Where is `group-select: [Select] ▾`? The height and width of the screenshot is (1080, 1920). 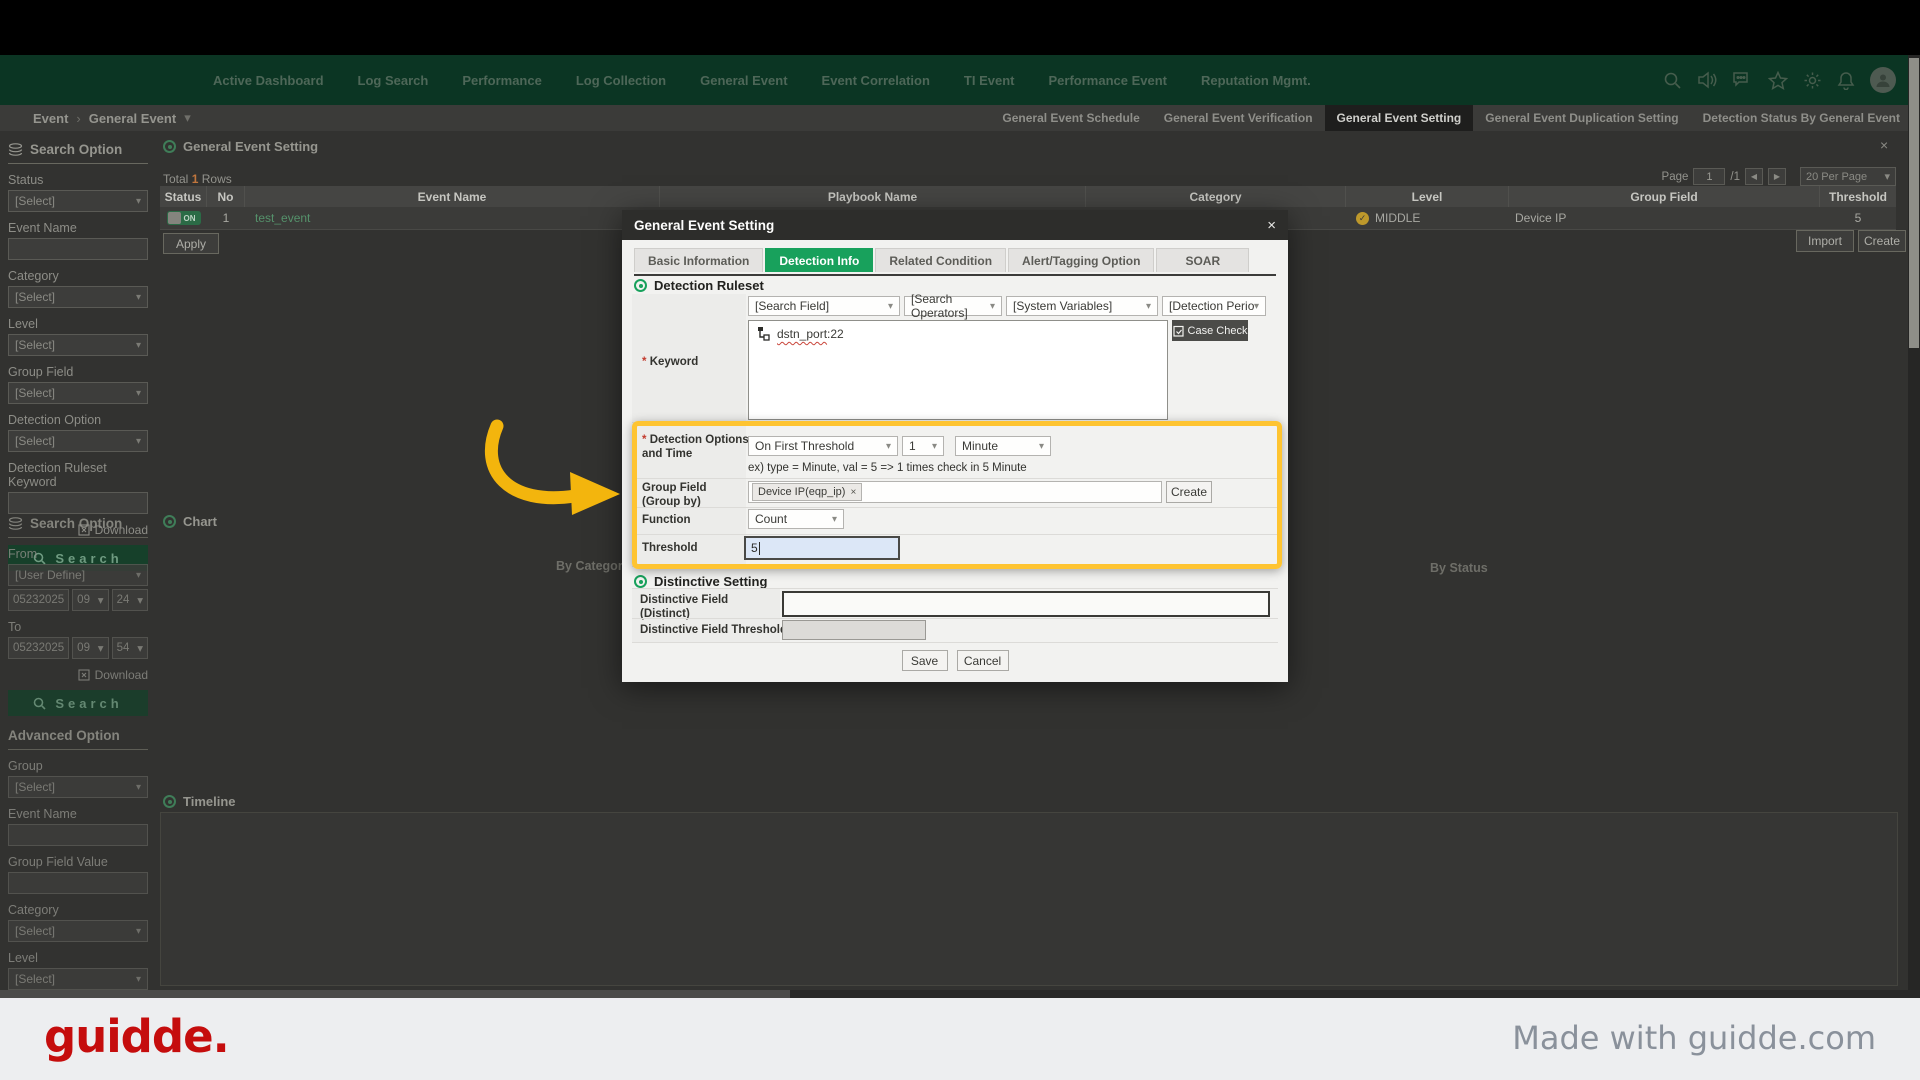
group-select: [Select] ▾ is located at coordinates (78, 787).